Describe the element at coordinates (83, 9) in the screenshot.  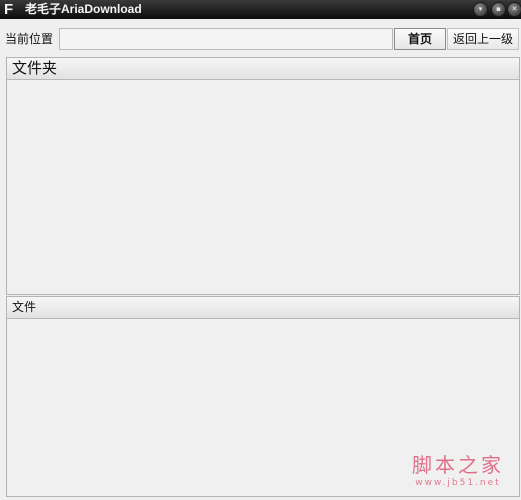
I see `window-title: 老毛子AriaDownload` at that location.